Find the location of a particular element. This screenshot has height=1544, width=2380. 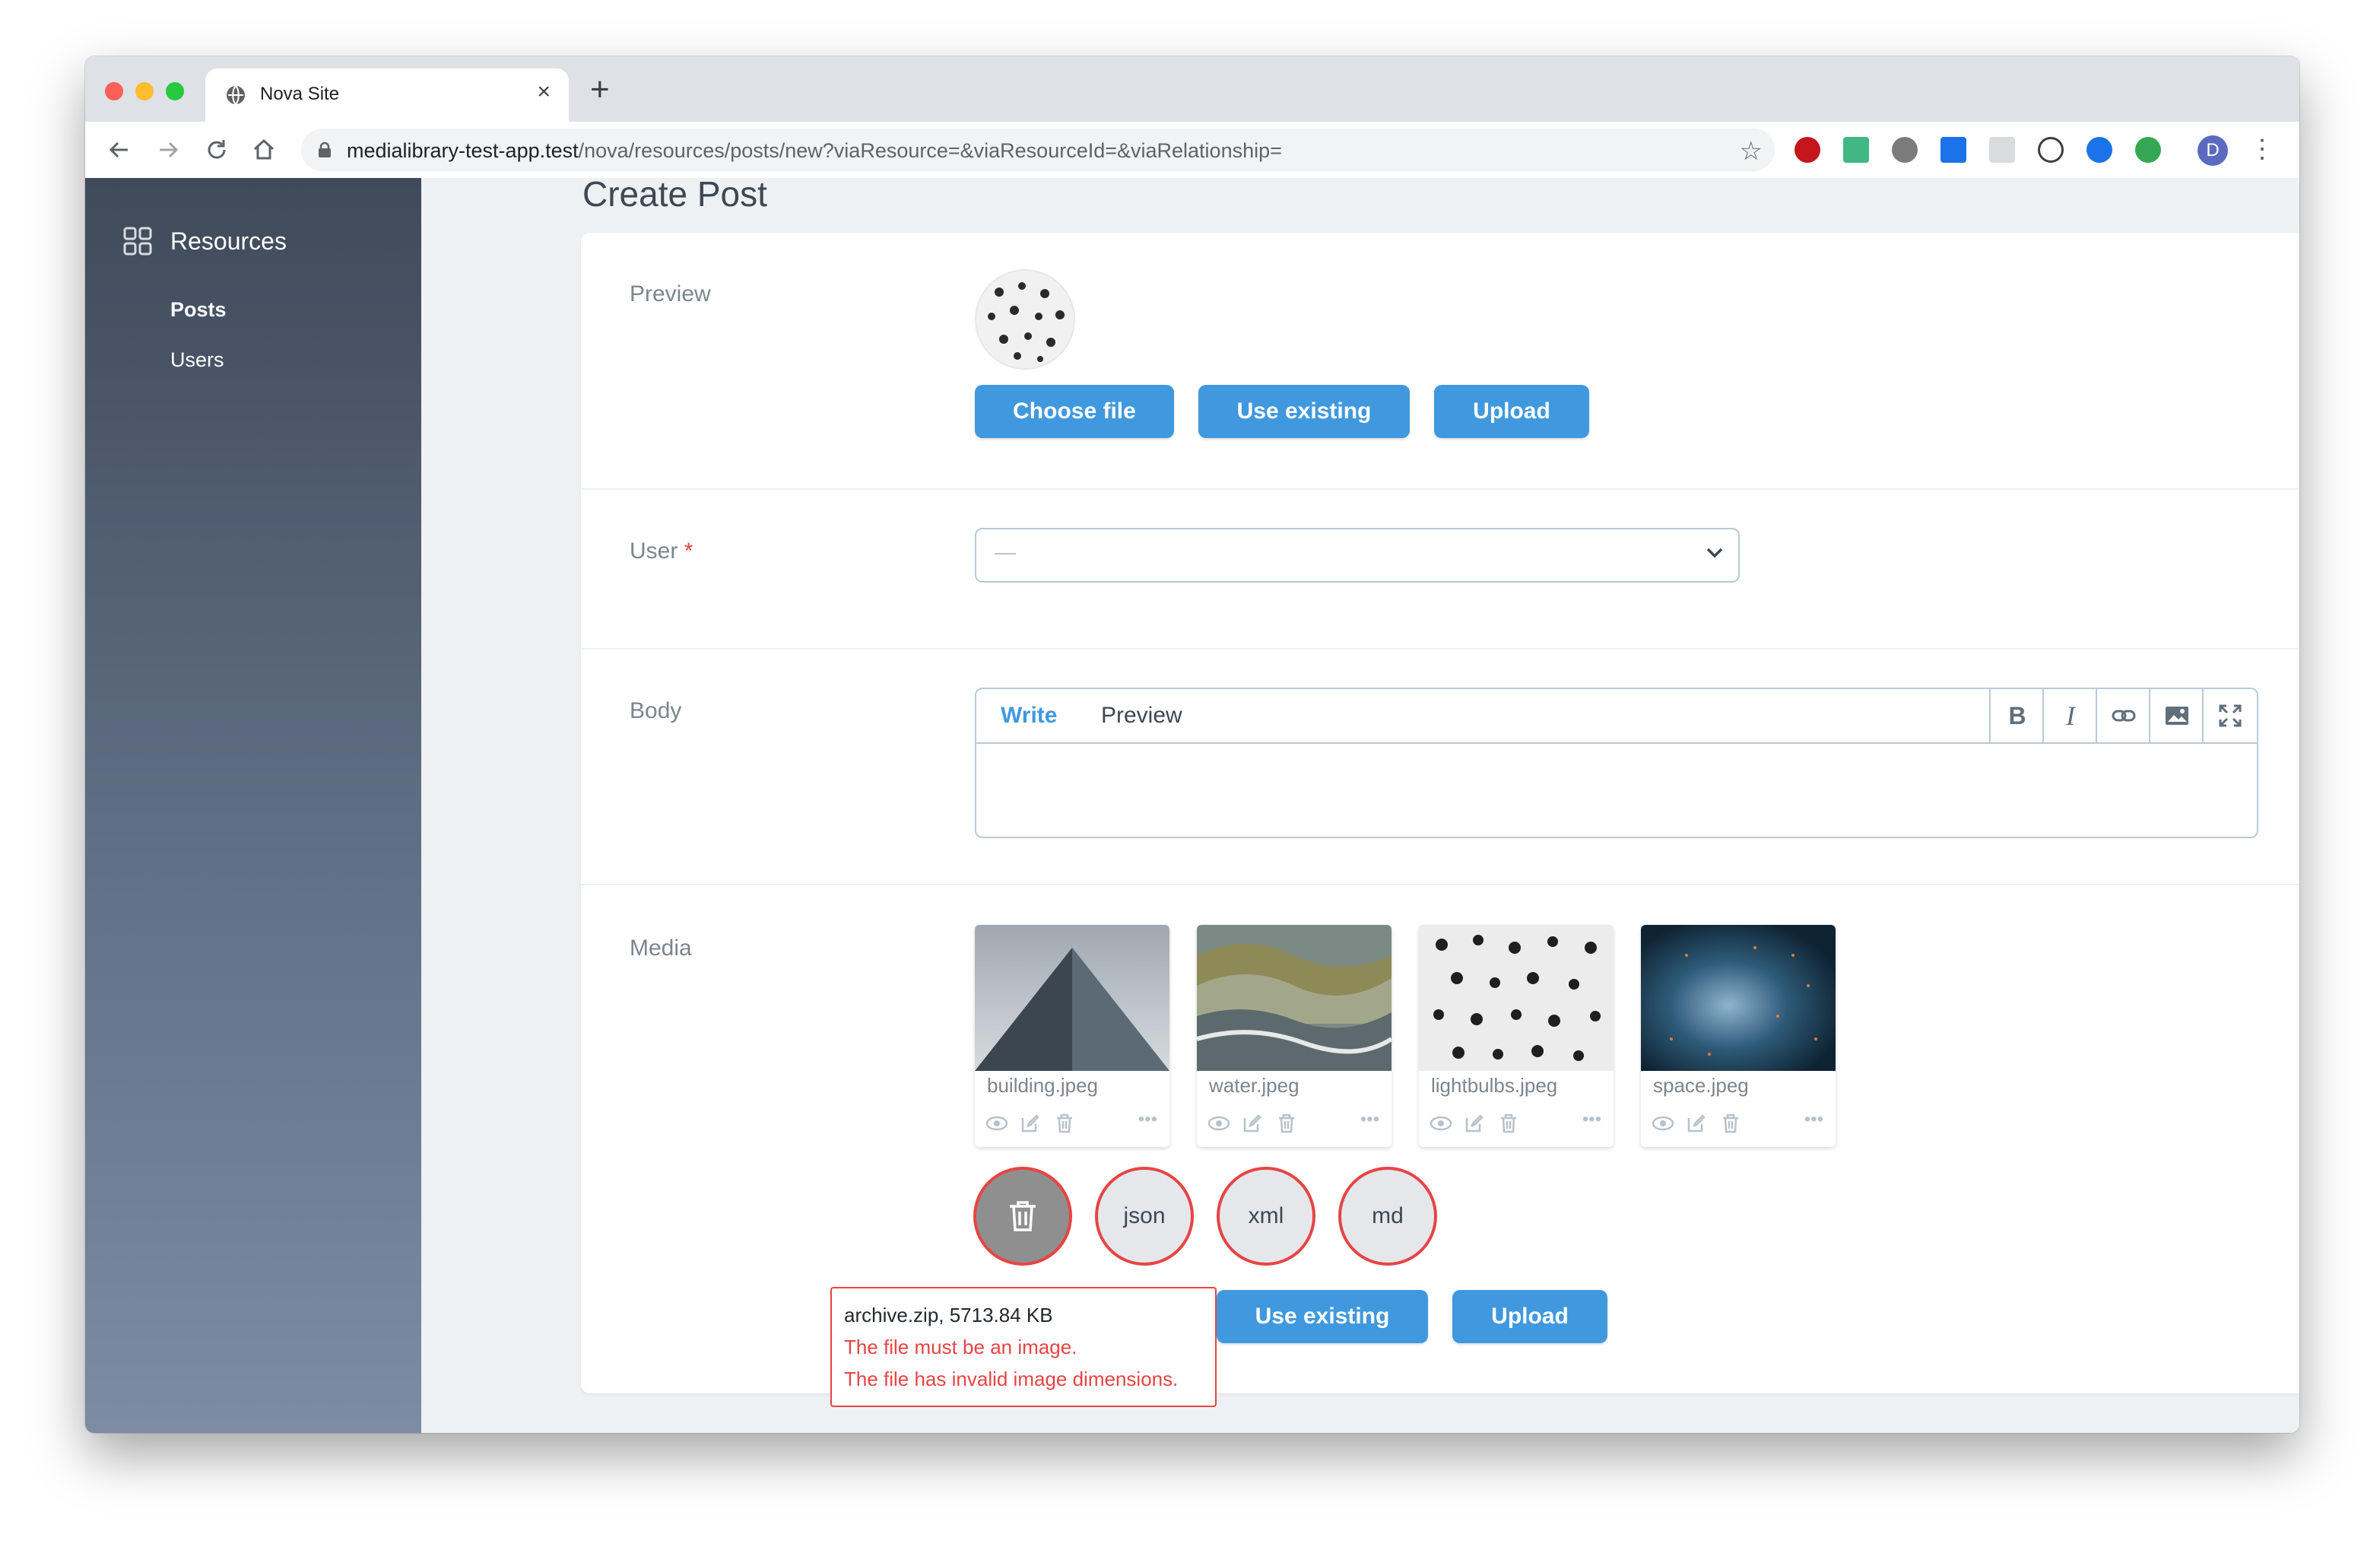

close-tab-icon: × is located at coordinates (544, 92).